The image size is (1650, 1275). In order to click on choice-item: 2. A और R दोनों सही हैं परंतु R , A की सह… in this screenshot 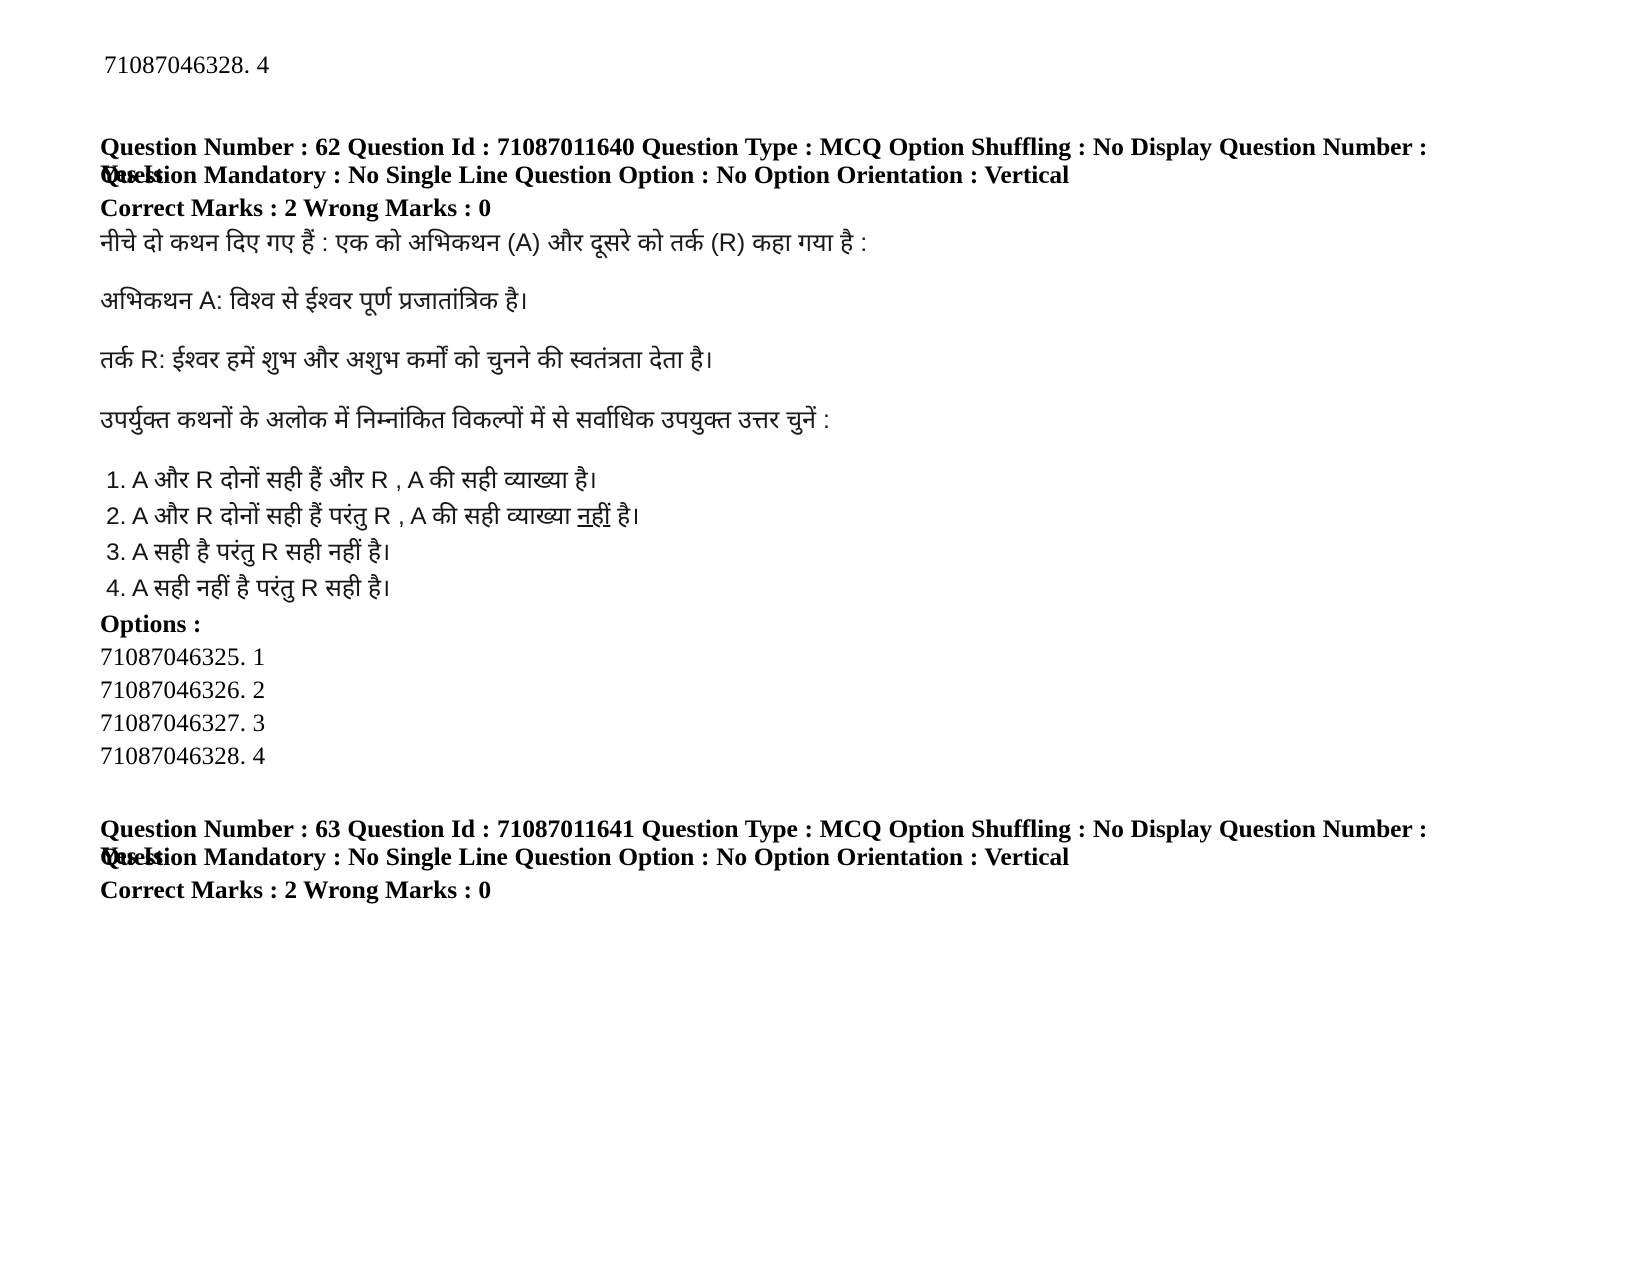, I will do `click(706, 517)`.